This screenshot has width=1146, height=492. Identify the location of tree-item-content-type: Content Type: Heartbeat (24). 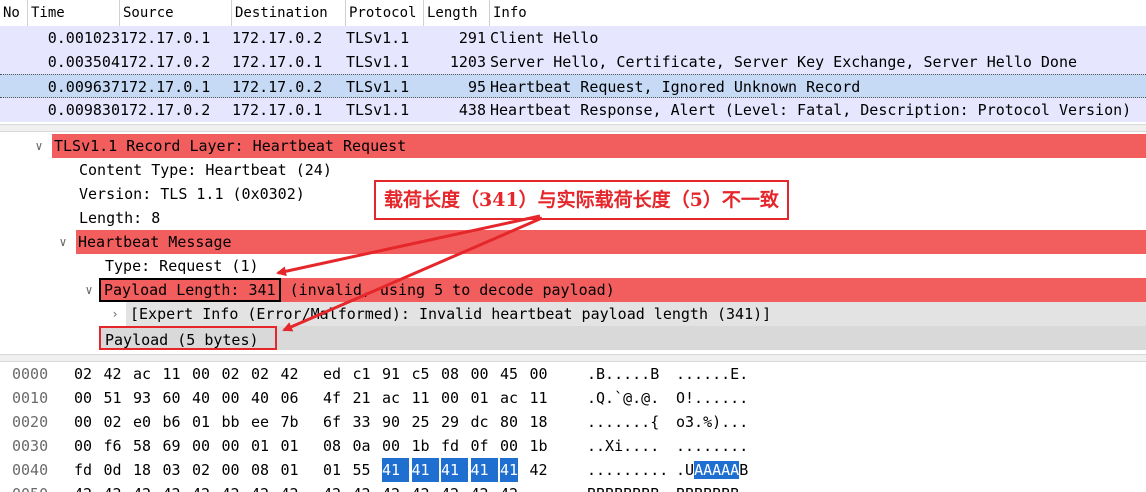
(205, 170).